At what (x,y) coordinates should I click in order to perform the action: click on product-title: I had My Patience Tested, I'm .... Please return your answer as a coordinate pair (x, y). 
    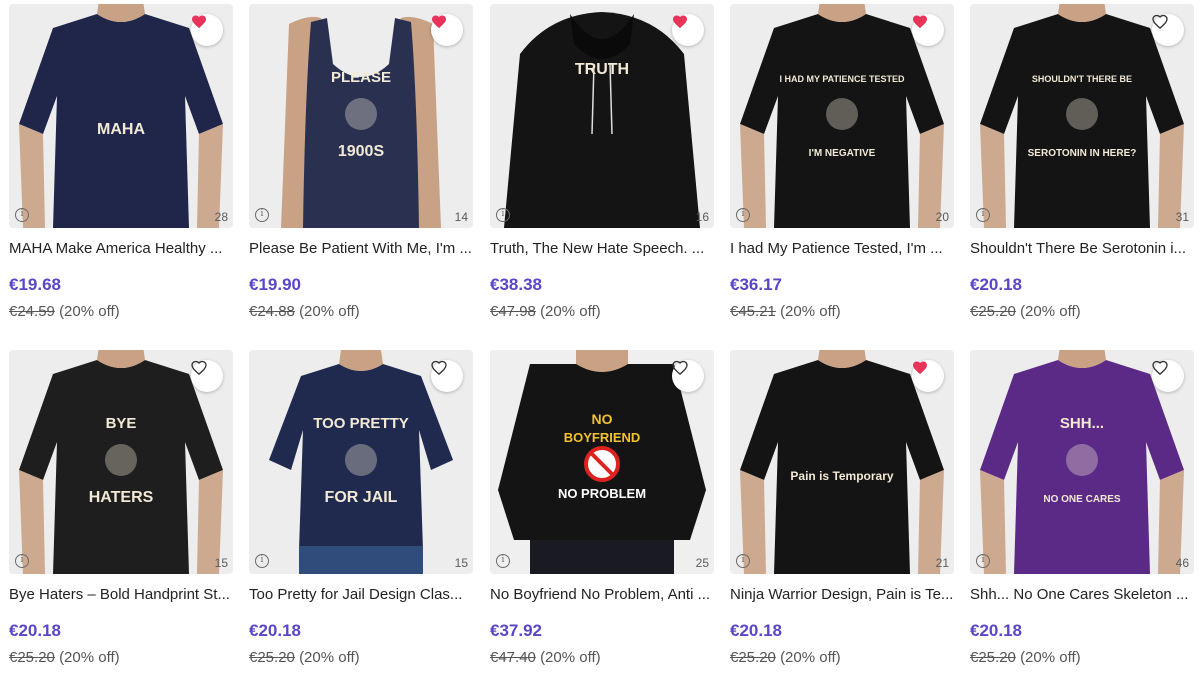
    Looking at the image, I should click on (842, 248).